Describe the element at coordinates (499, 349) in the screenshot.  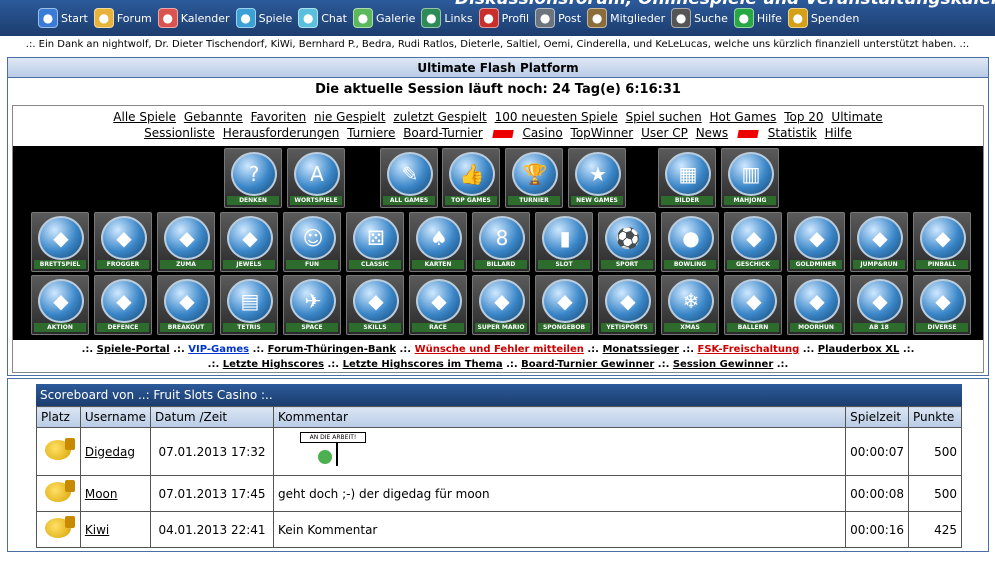
I see `footer-link-w-nsche-und-fehler-mitteilen: Wünsche und Fehler mitteilen` at that location.